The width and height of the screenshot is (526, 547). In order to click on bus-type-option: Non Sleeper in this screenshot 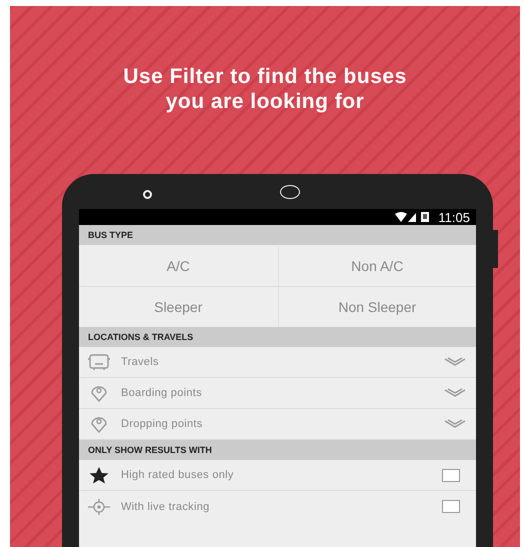, I will do `click(377, 306)`.